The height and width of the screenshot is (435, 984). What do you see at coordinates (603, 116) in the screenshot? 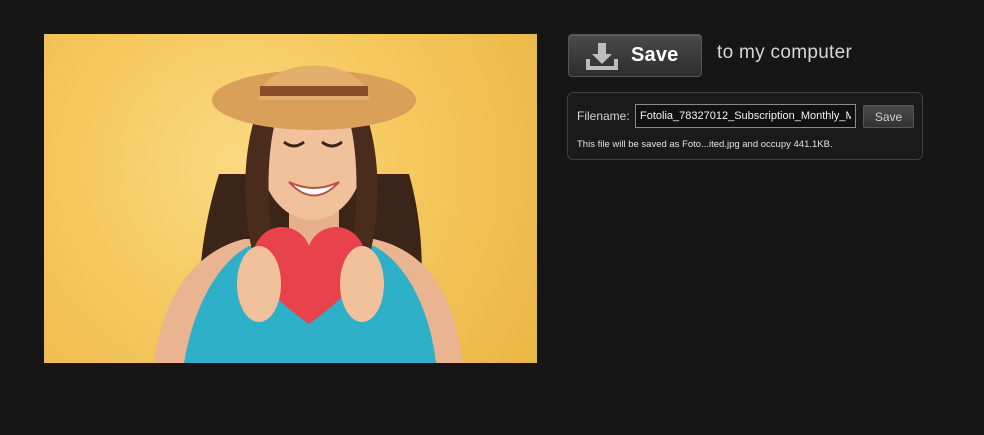
I see `filename-label: Filename:` at bounding box center [603, 116].